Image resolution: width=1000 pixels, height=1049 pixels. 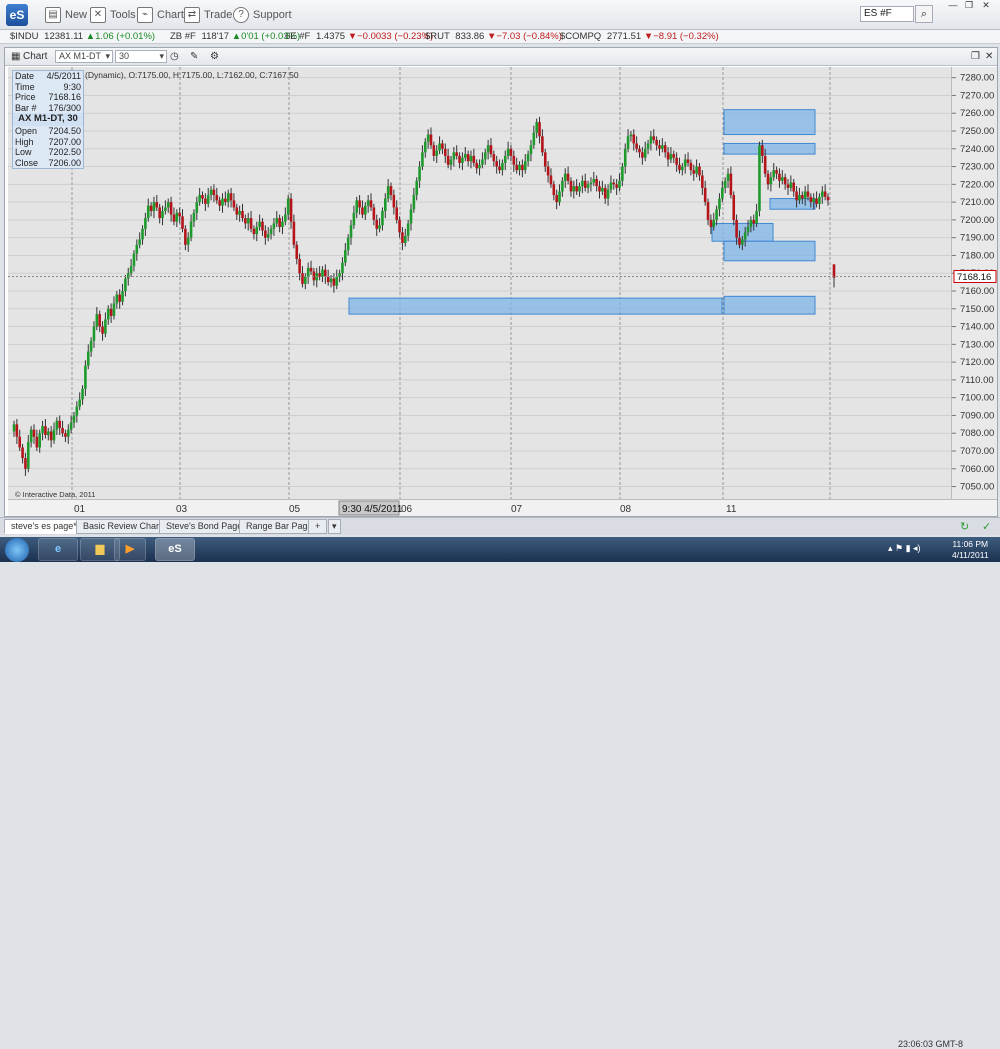 I want to click on es-task: eS, so click(x=175, y=549).